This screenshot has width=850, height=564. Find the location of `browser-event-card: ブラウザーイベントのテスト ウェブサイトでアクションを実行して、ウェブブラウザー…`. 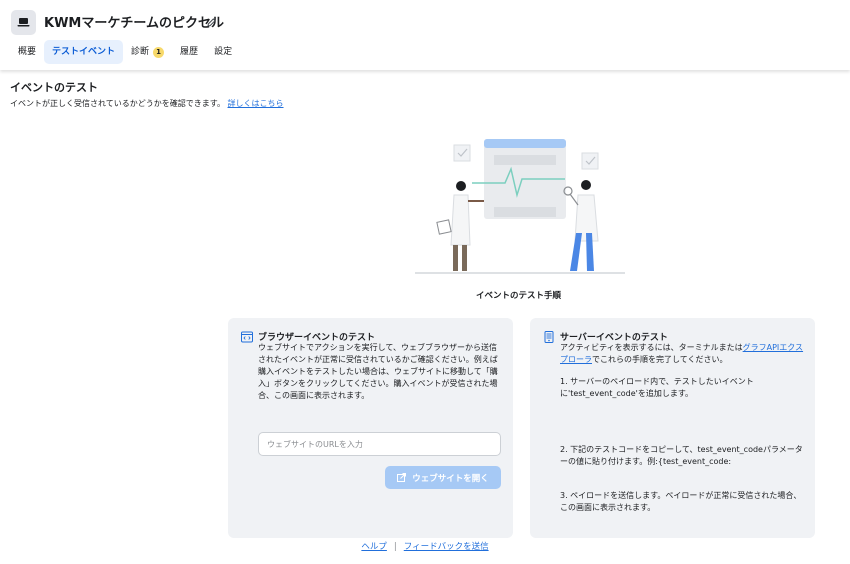

browser-event-card: ブラウザーイベントのテスト ウェブサイトでアクションを実行して、ウェブブラウザー… is located at coordinates (370, 428).